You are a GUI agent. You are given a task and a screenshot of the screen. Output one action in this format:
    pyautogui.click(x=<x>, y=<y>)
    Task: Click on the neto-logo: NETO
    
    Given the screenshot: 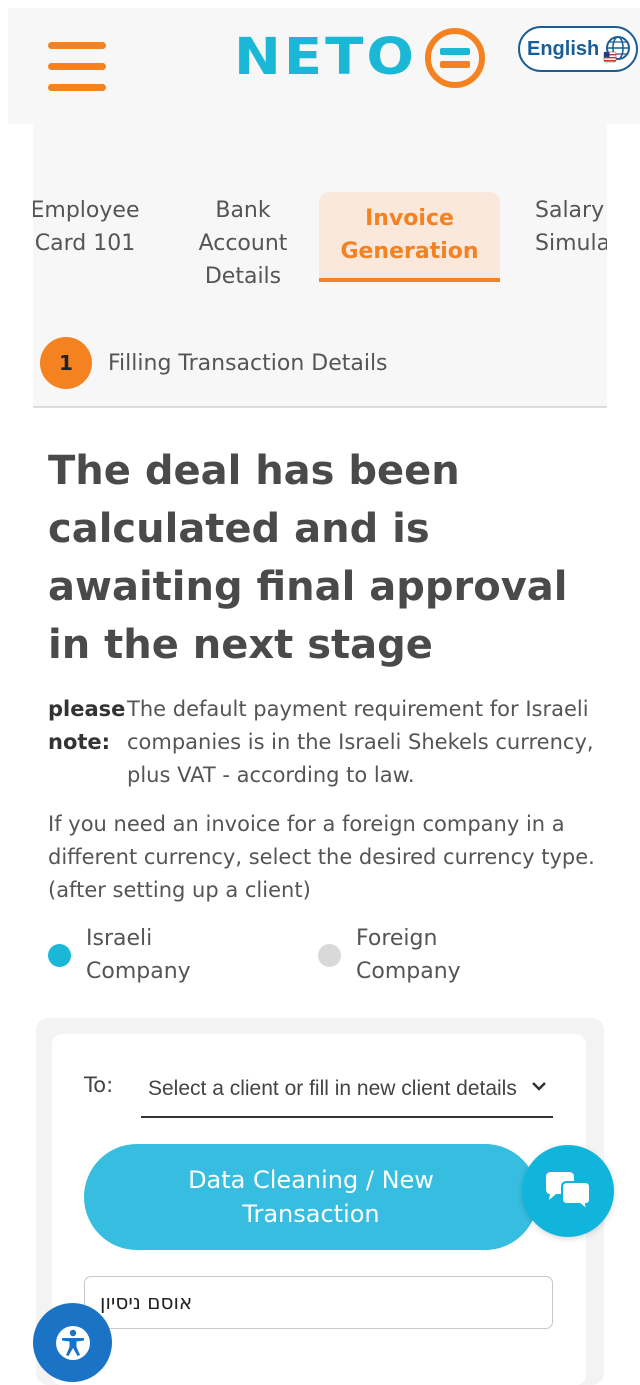 What is the action you would take?
    pyautogui.click(x=360, y=58)
    